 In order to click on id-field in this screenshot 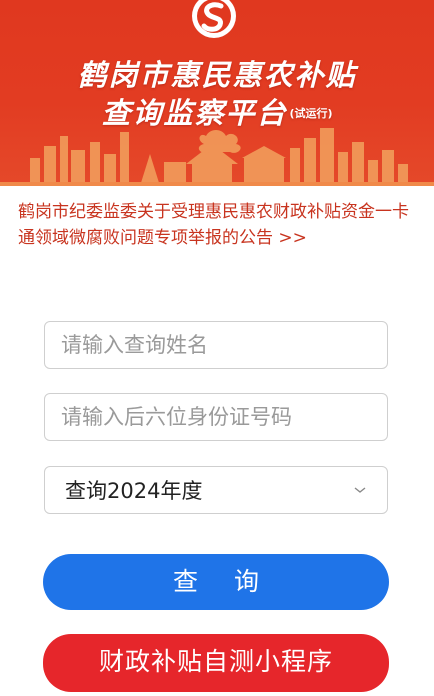, I will do `click(216, 417)`.